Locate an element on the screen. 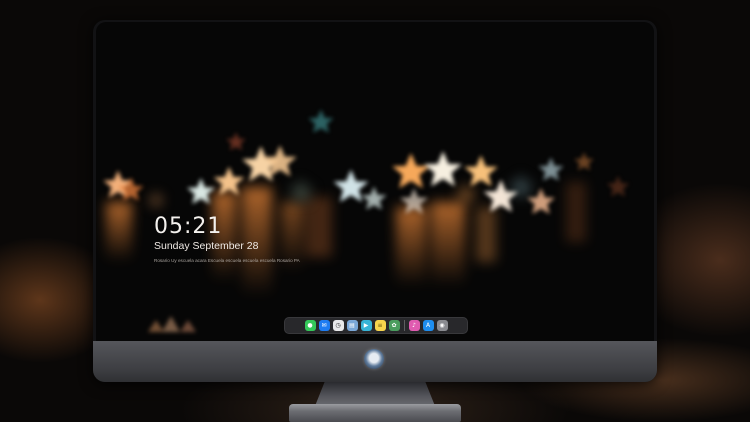  dock: ● ✉ ◷ ▤ ▶ ≡ ✿ ♪ A ◉ is located at coordinates (376, 325).